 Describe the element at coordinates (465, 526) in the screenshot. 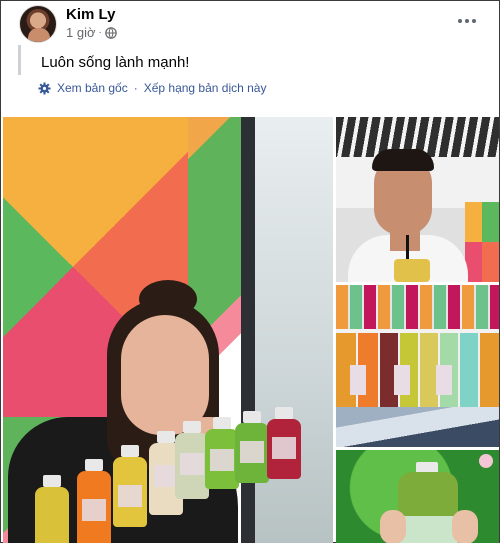

I see `right-hand` at that location.